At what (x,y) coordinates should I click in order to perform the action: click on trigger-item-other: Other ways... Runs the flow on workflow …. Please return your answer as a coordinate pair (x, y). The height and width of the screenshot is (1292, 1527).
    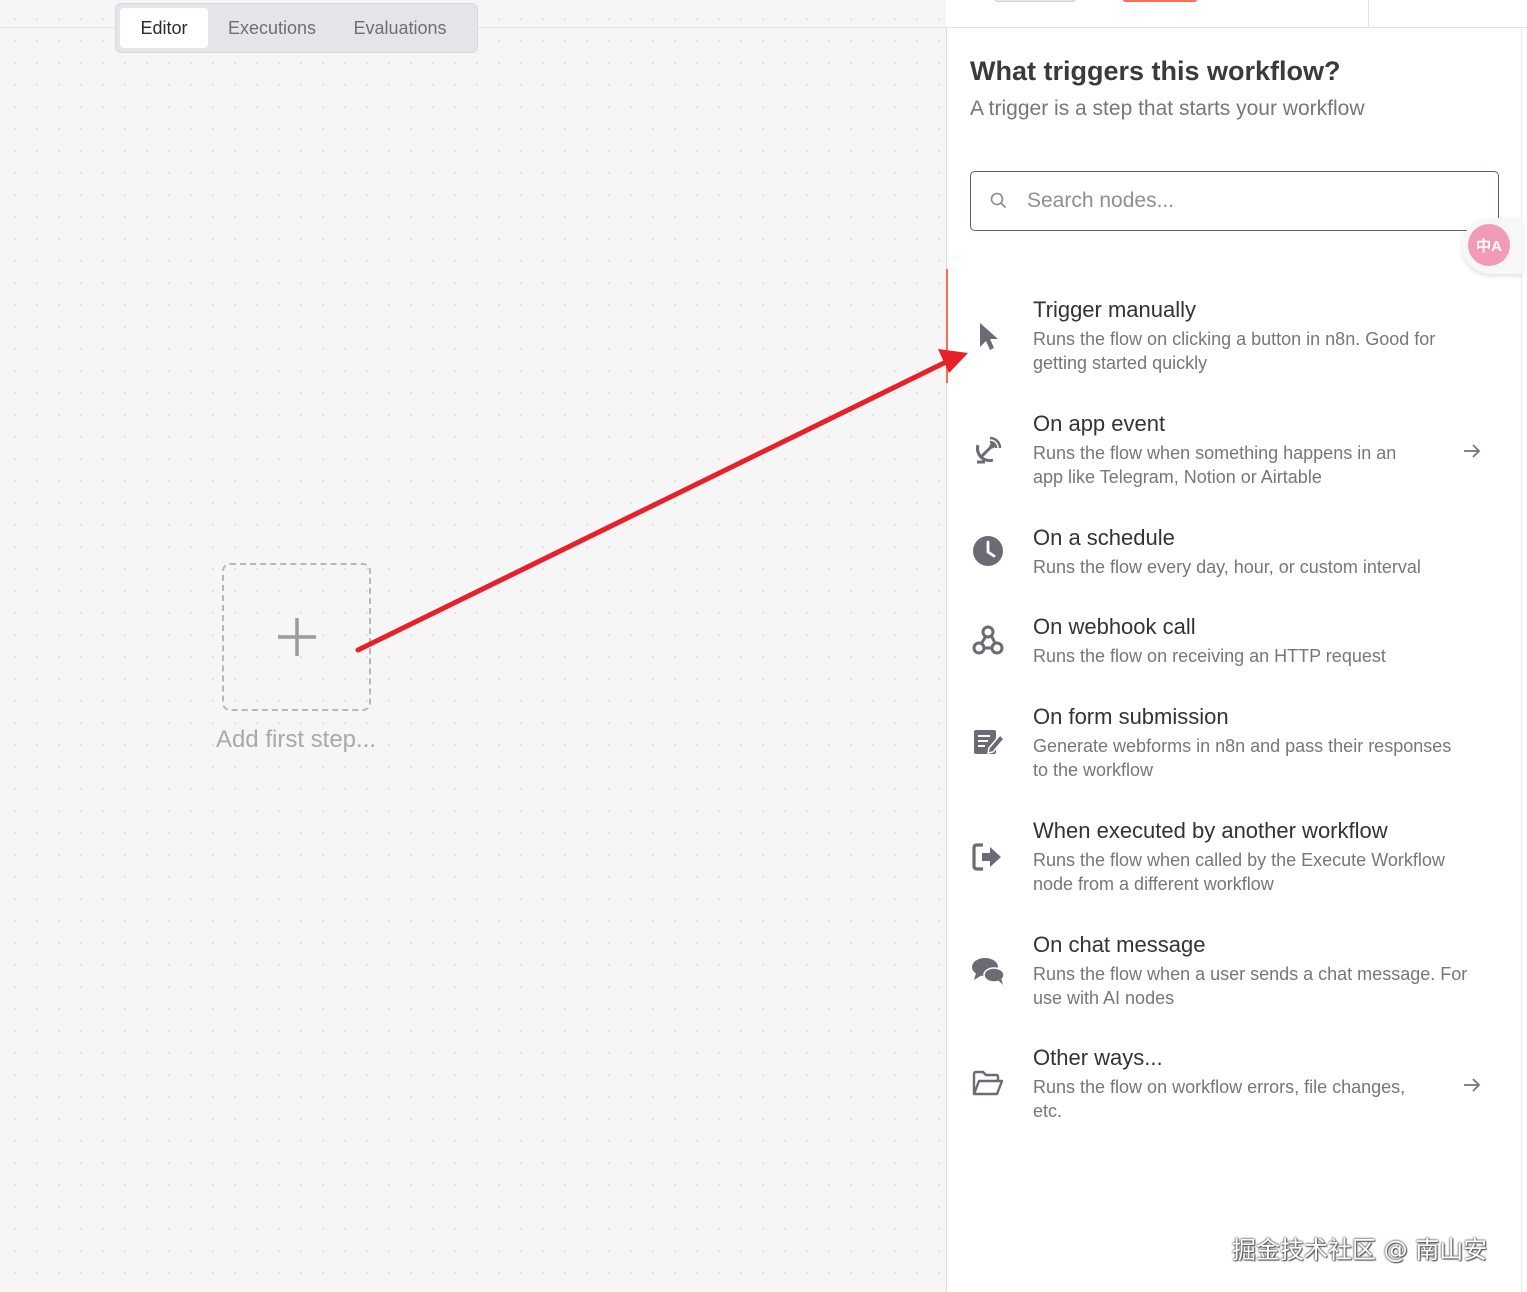
    Looking at the image, I should click on (1237, 1085).